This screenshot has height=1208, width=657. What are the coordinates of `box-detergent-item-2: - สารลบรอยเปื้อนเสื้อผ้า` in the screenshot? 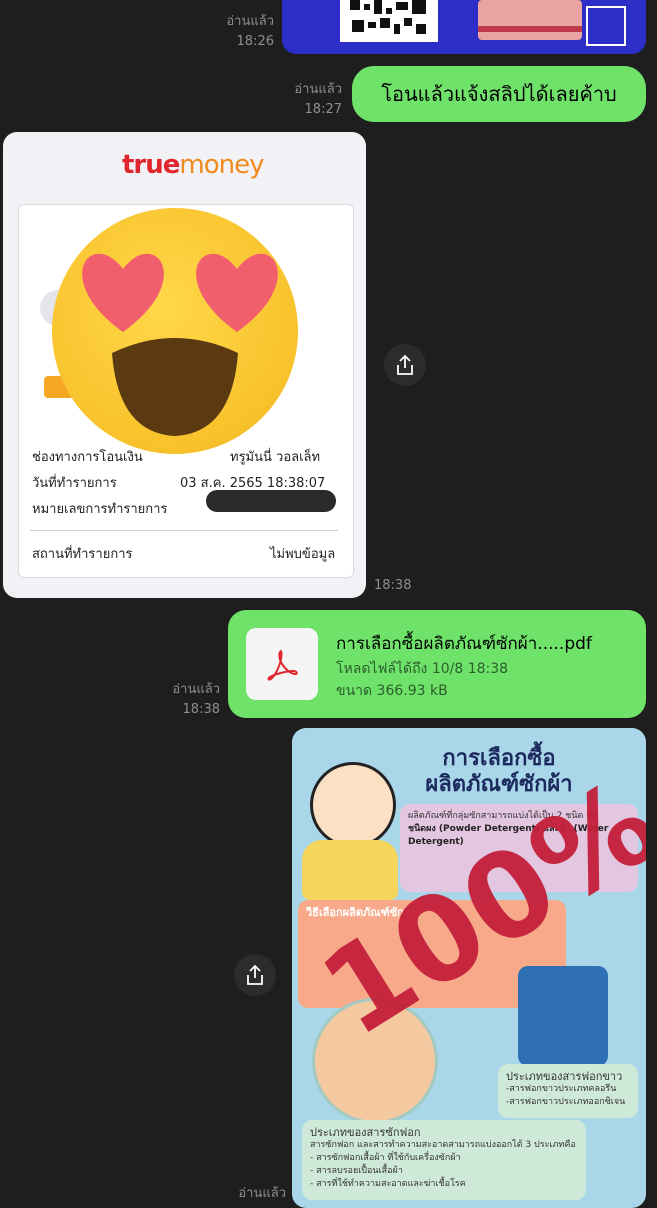 It's located at (356, 1171).